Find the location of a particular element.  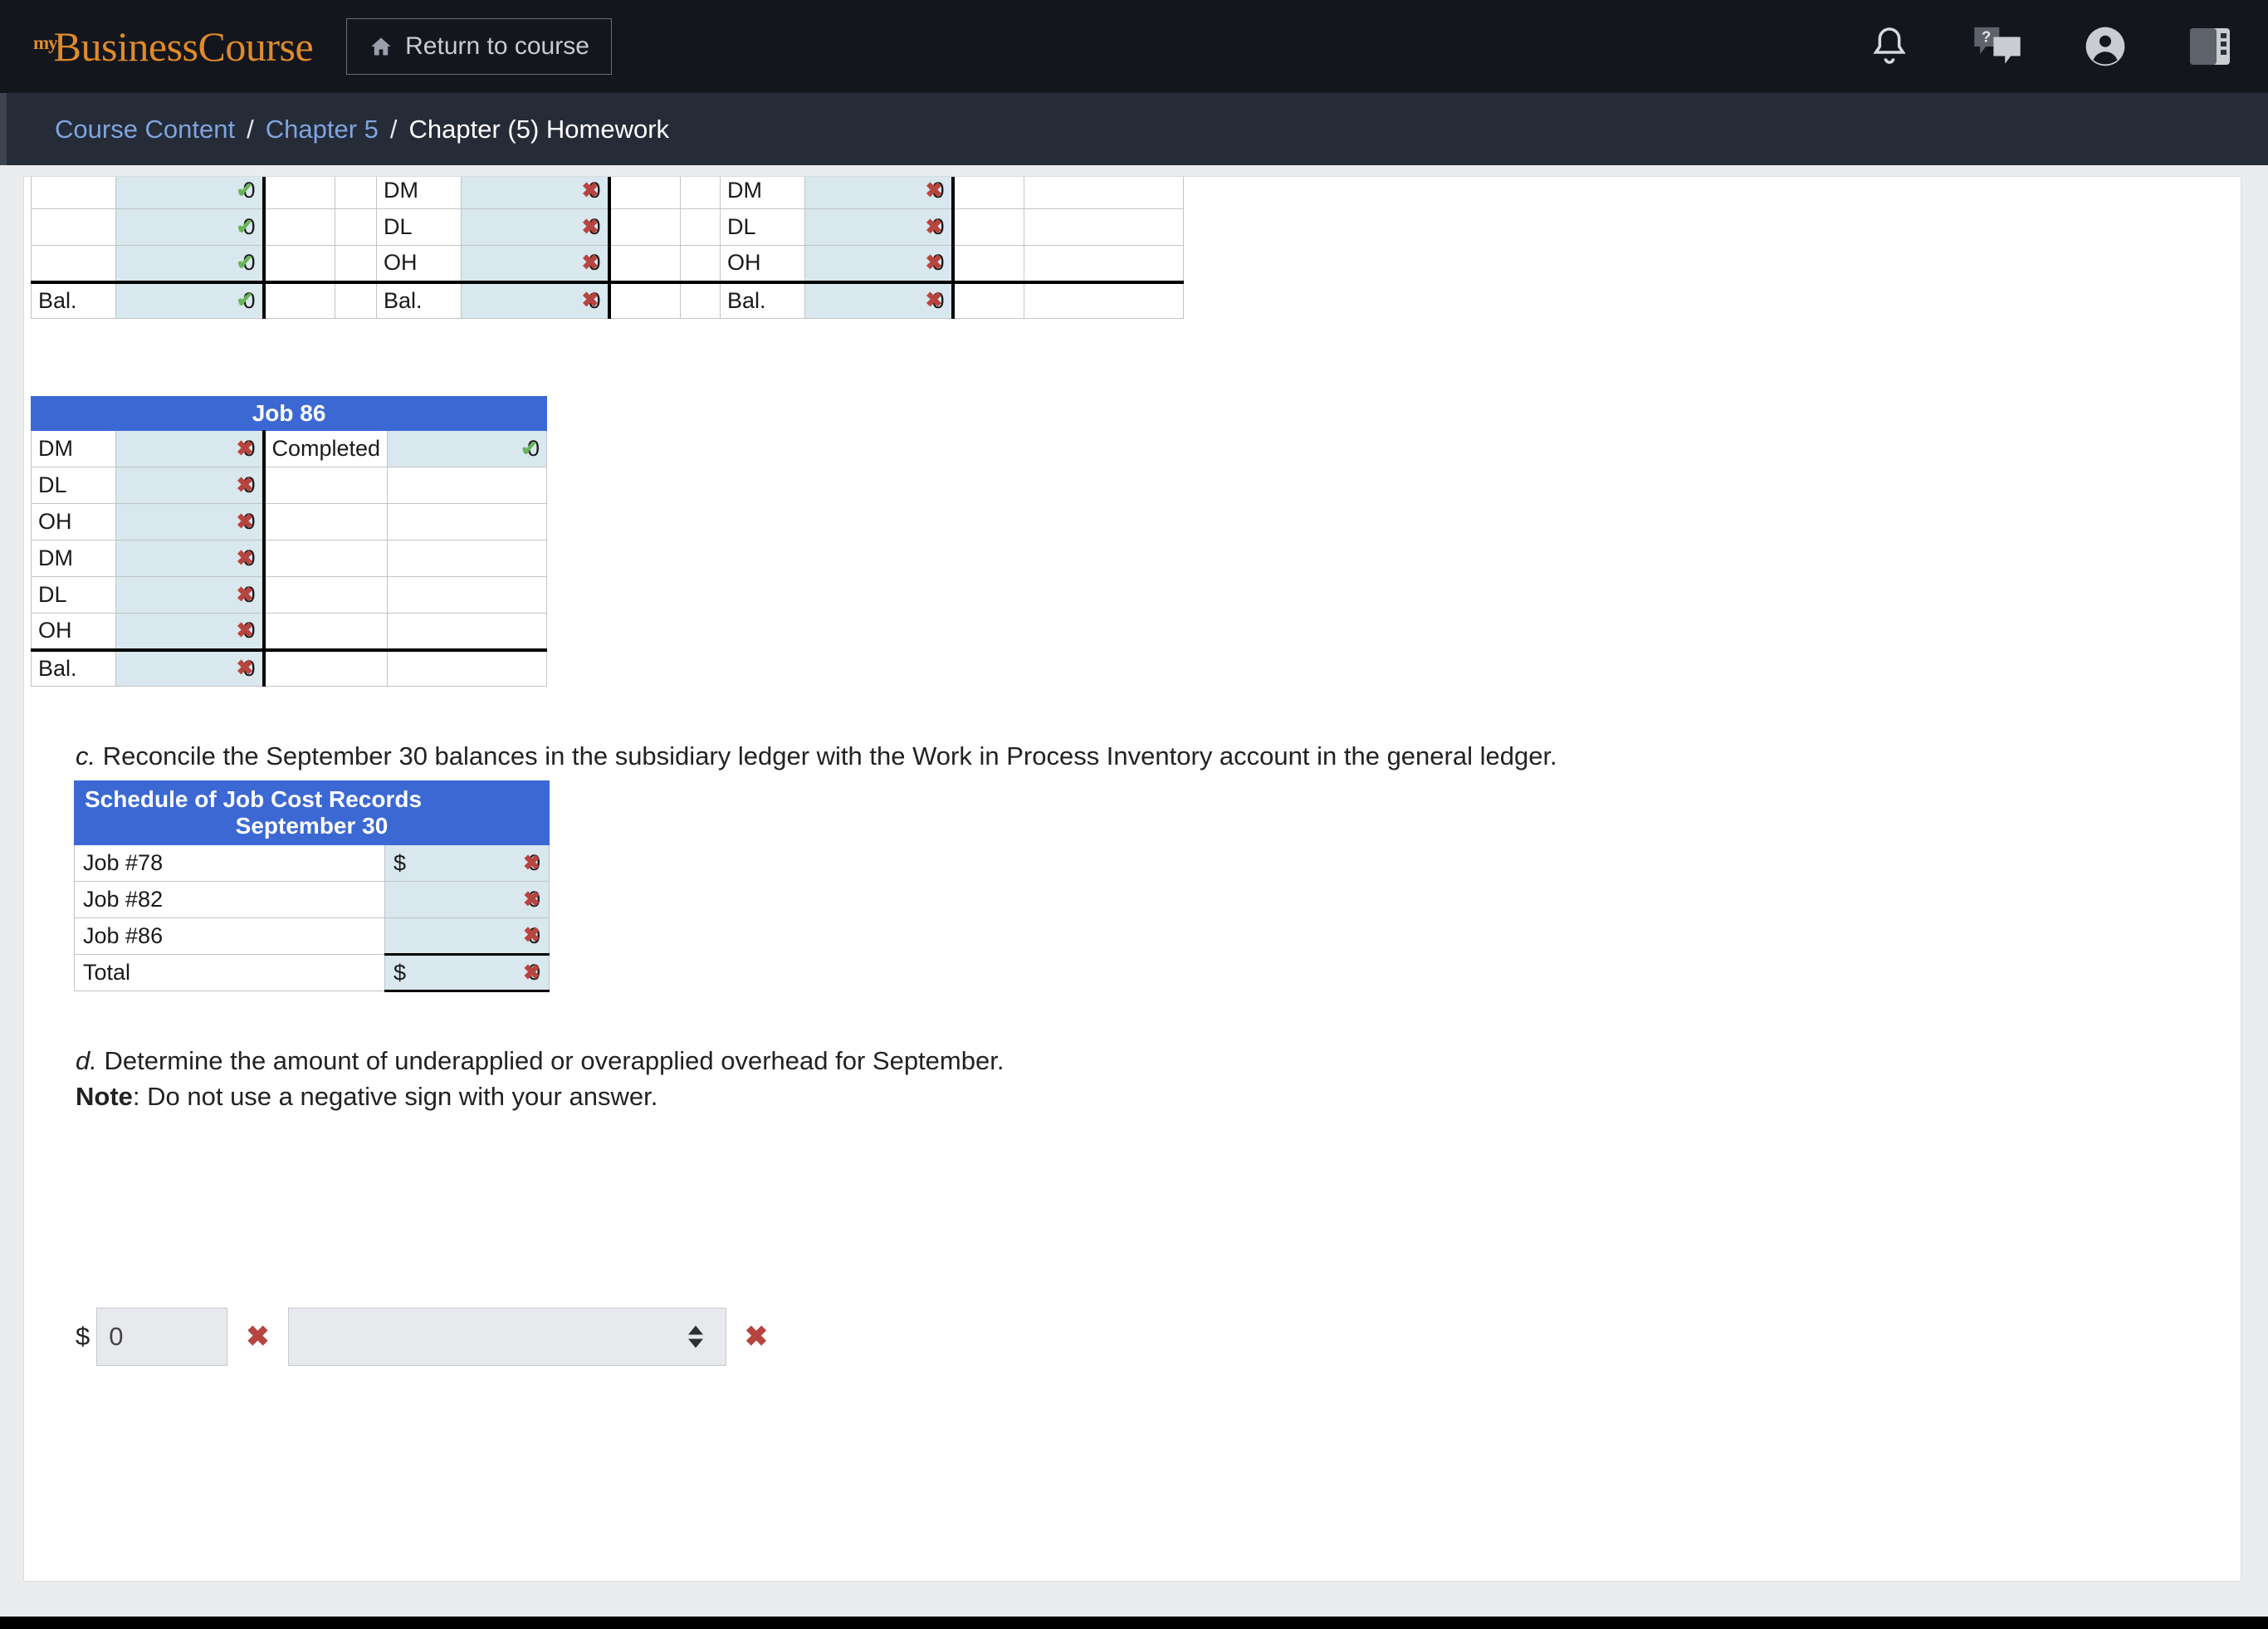

table-row: Job #78 $0 ✖ is located at coordinates (312, 863).